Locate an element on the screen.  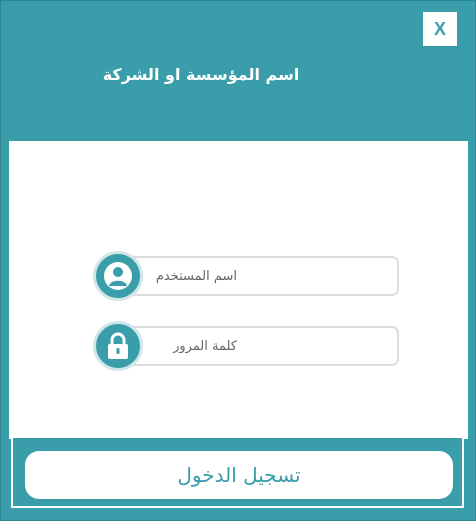
footer: تسجيل الدخول is located at coordinates (237, 473).